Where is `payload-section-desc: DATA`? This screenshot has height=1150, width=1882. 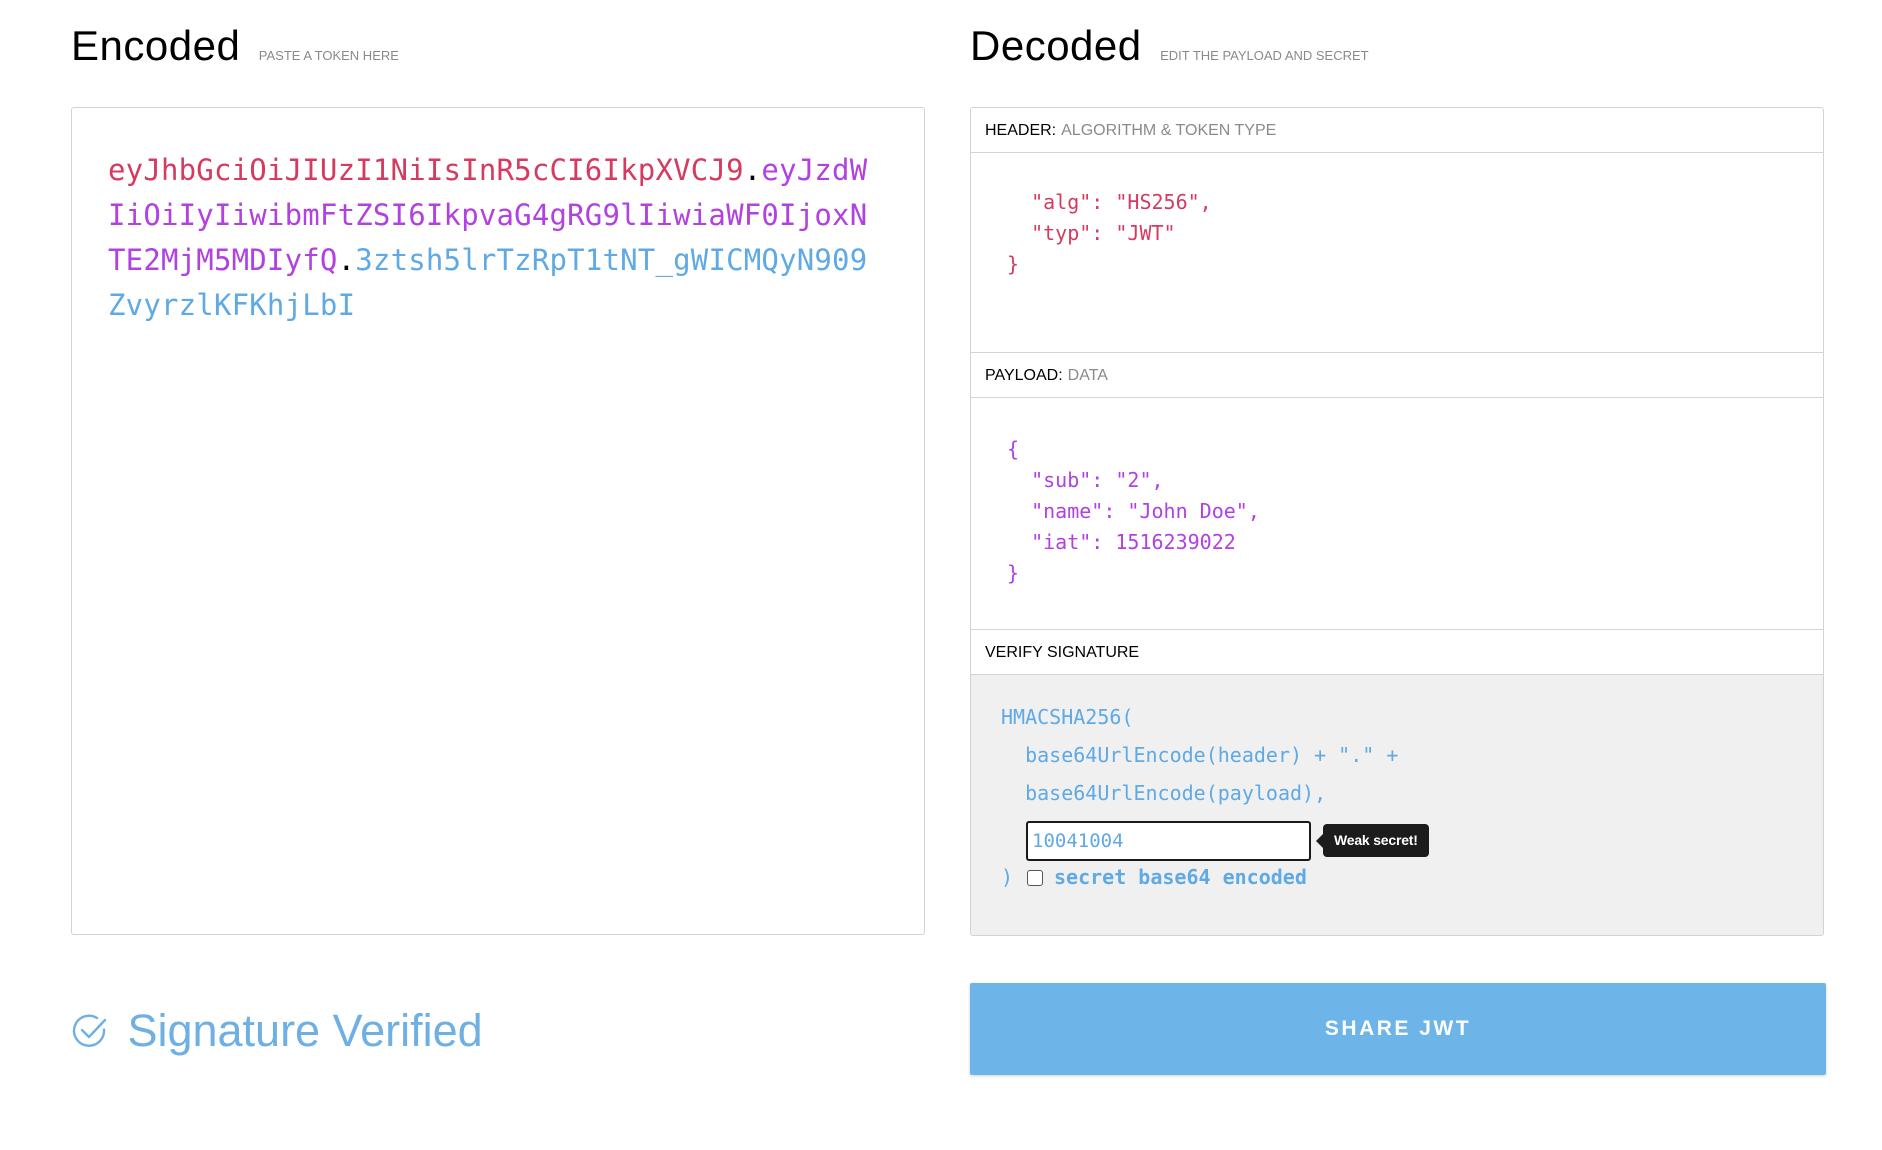 payload-section-desc: DATA is located at coordinates (1087, 375).